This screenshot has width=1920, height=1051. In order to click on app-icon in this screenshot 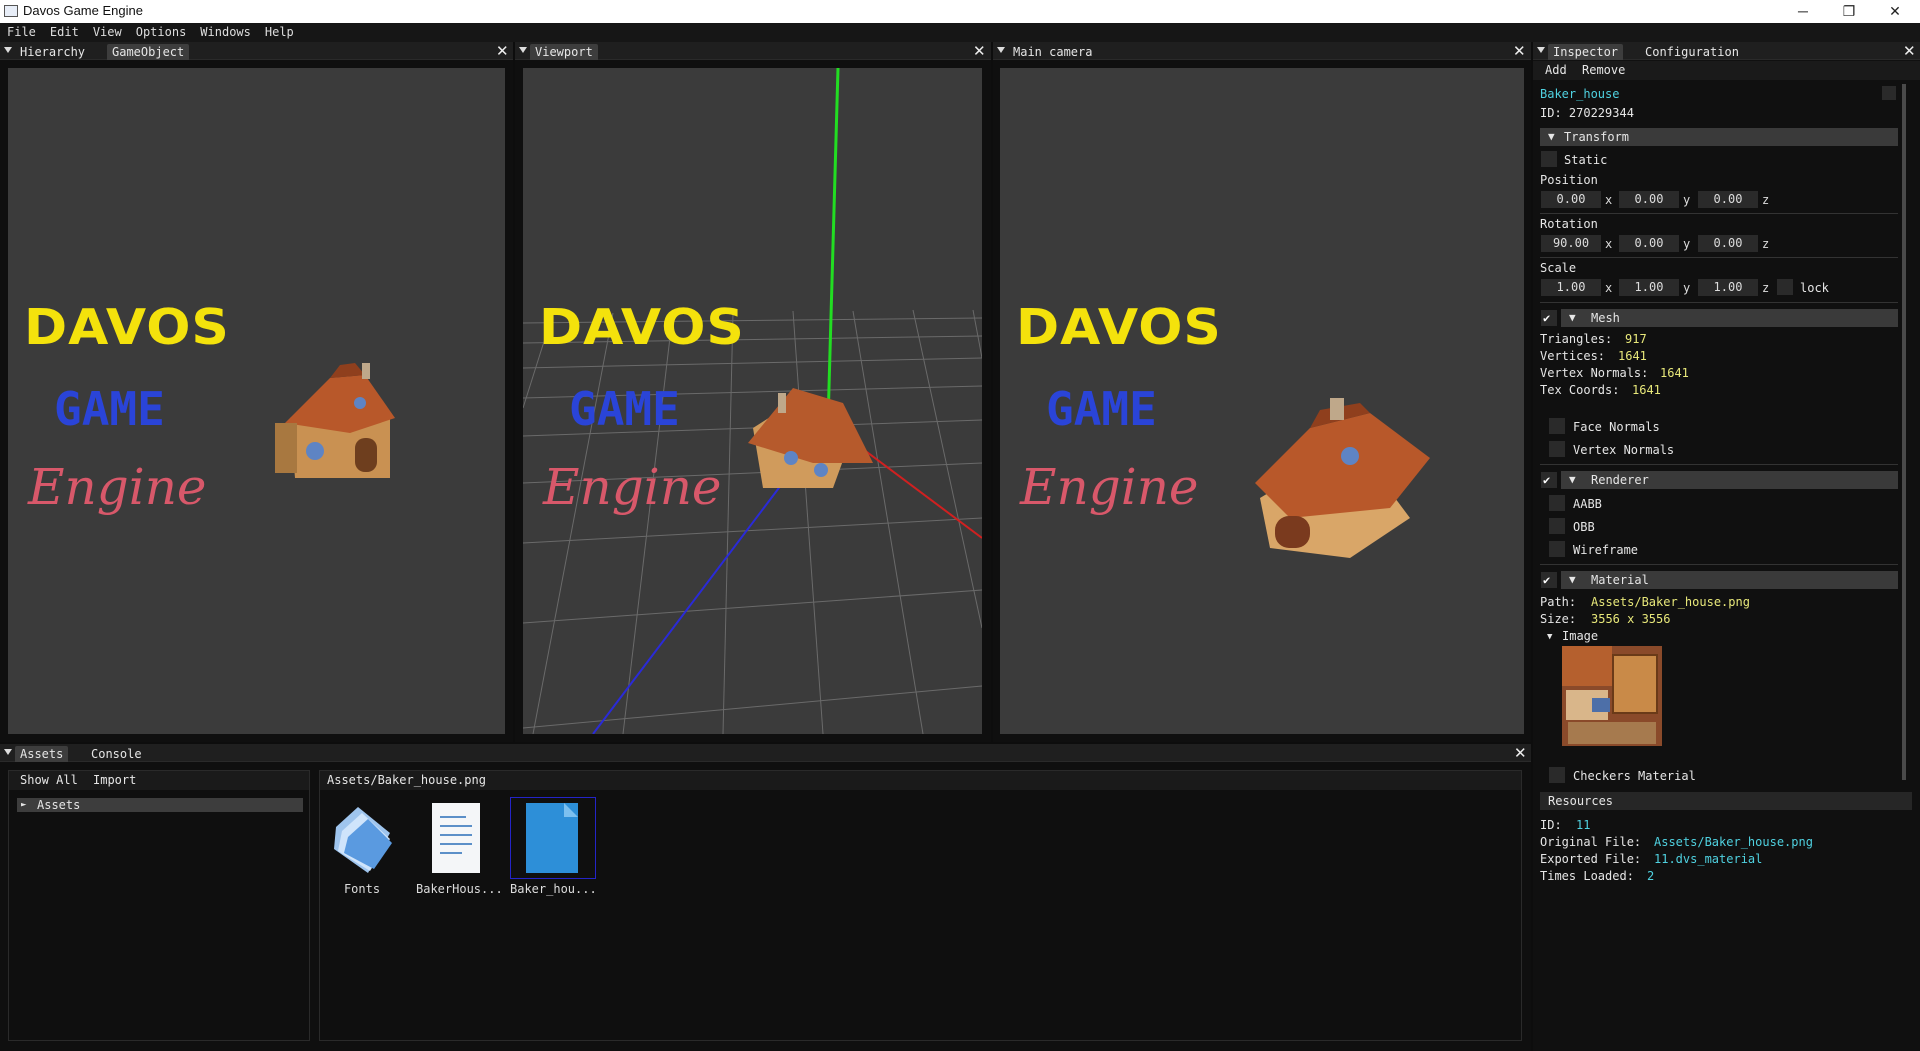, I will do `click(11, 11)`.